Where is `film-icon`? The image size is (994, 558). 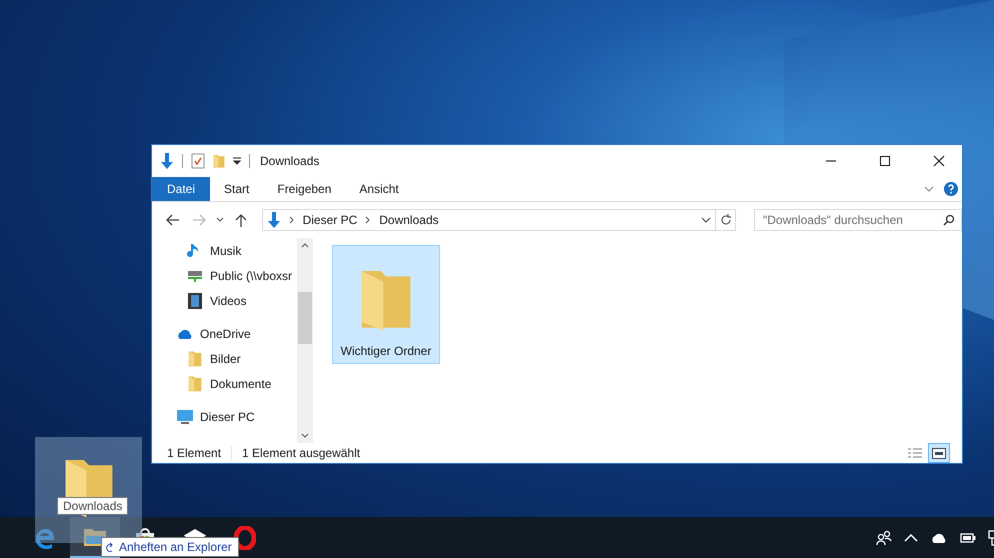 film-icon is located at coordinates (195, 300).